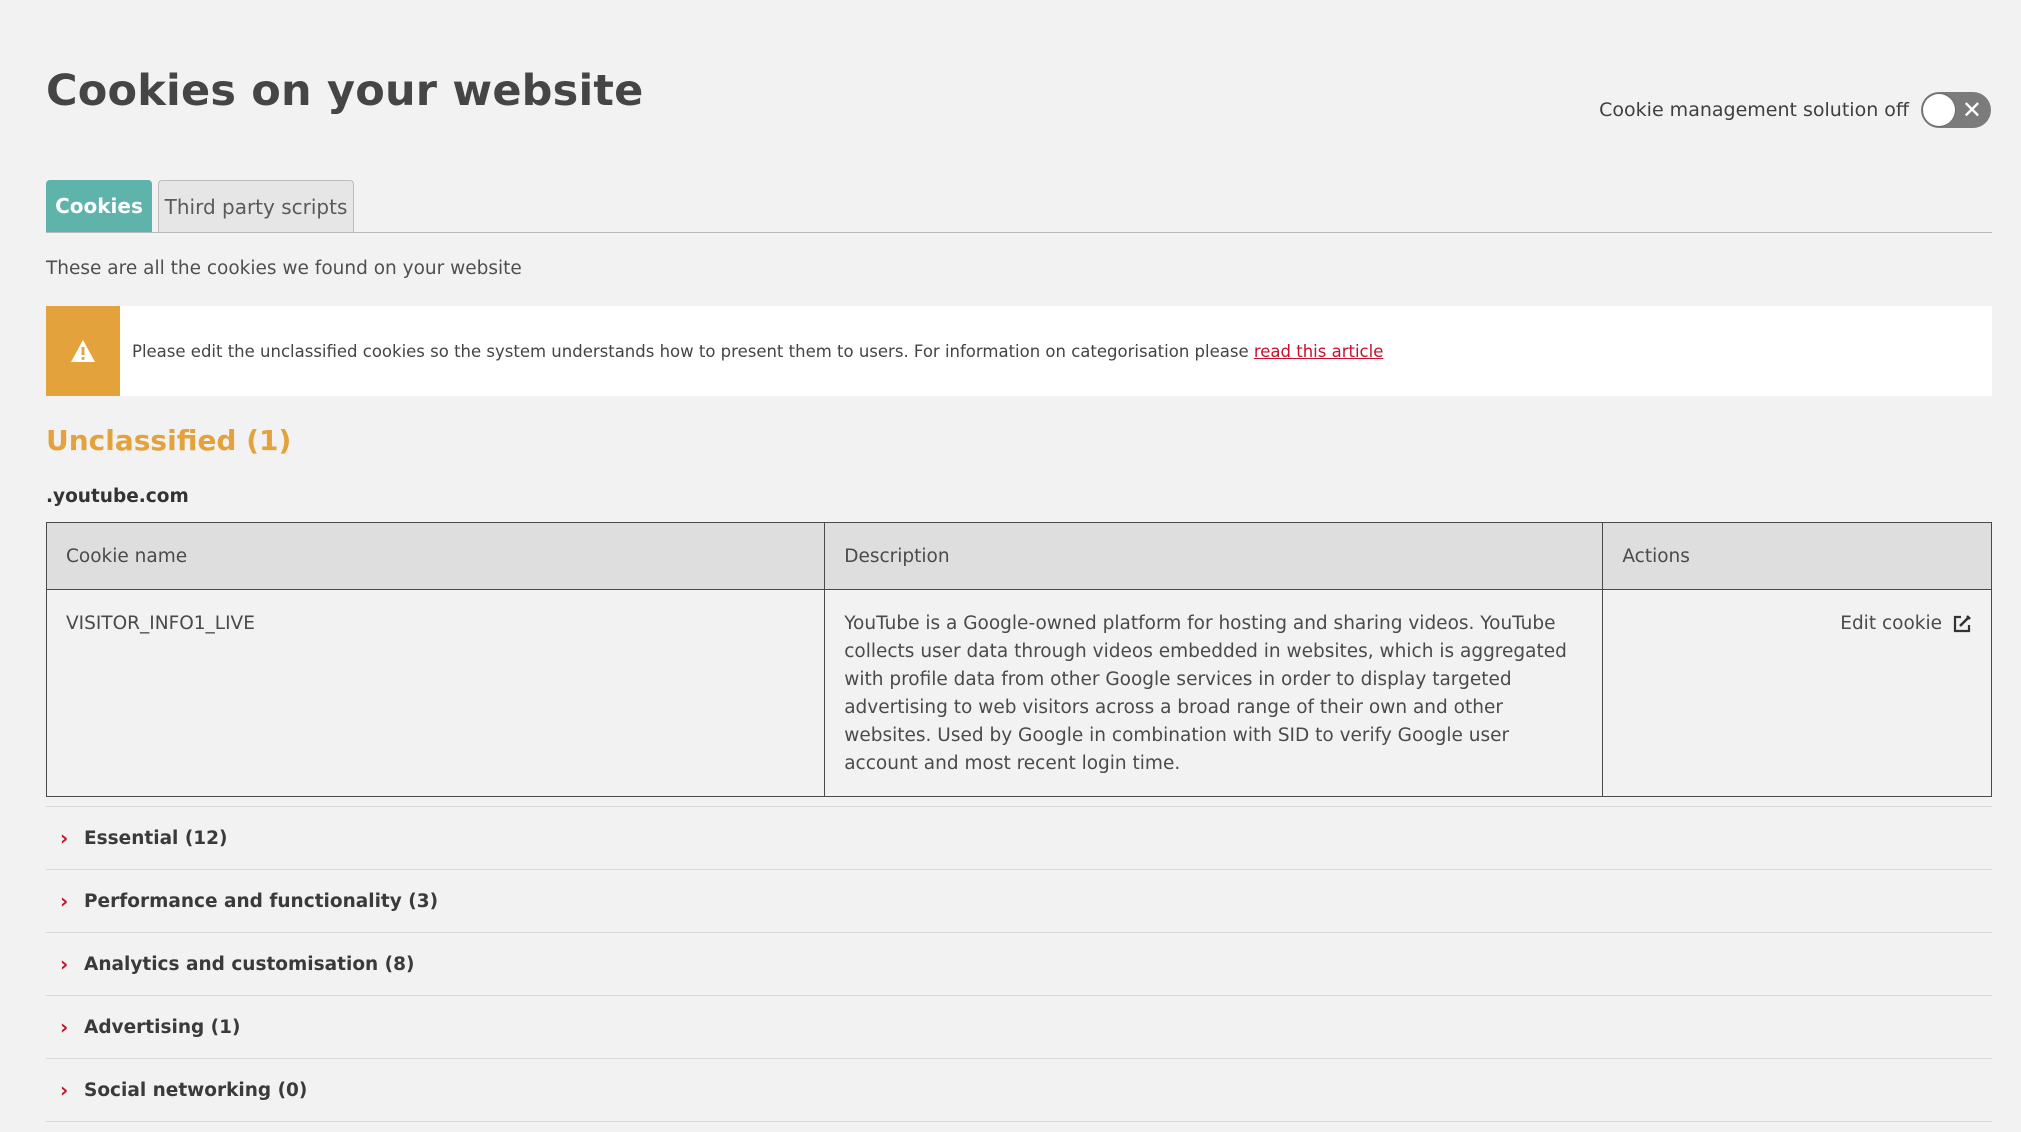 This screenshot has height=1132, width=2021. What do you see at coordinates (1214, 556) in the screenshot?
I see `header-description: Description` at bounding box center [1214, 556].